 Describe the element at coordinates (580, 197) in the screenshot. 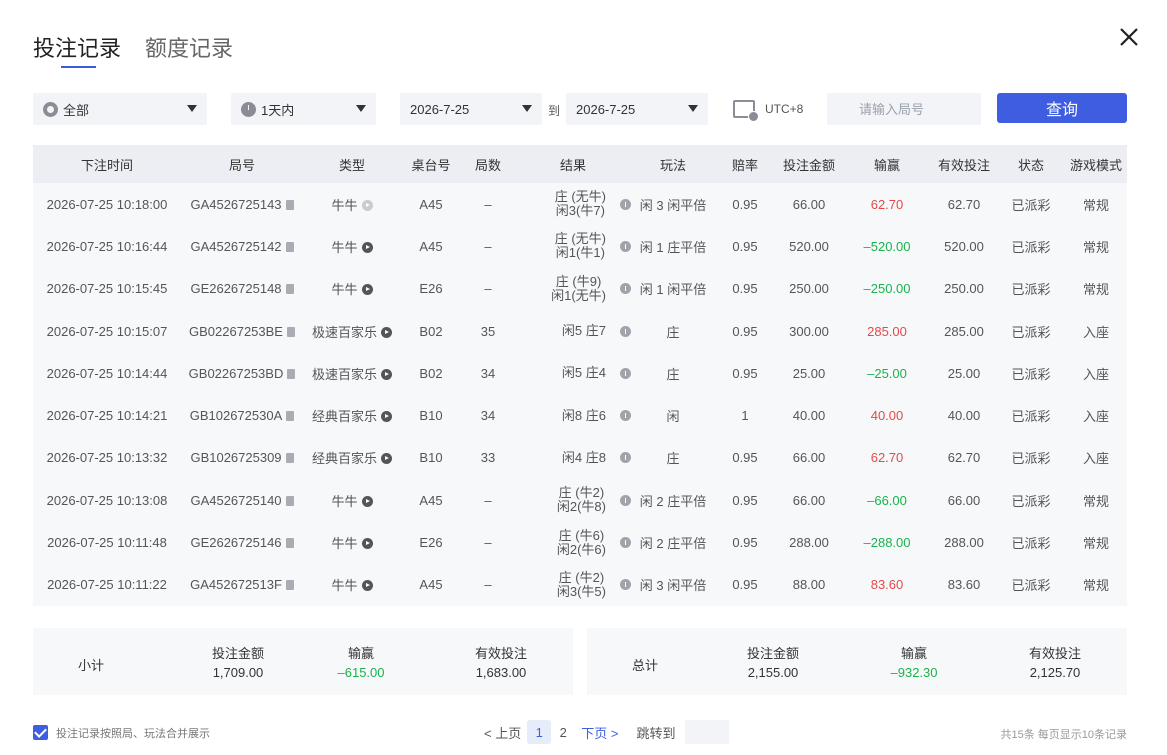

I see `result-line-1: 庄 (无牛)` at that location.